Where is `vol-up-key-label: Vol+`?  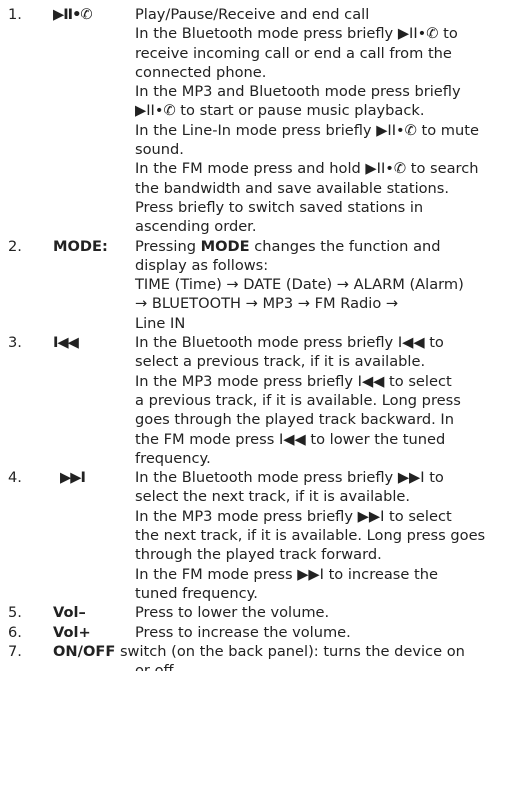
vol-up-key-label: Vol+ is located at coordinates (72, 632).